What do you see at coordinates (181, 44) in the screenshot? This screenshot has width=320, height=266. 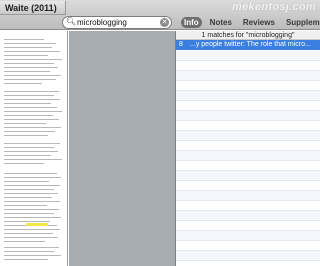 I see `result-page-number: 8` at bounding box center [181, 44].